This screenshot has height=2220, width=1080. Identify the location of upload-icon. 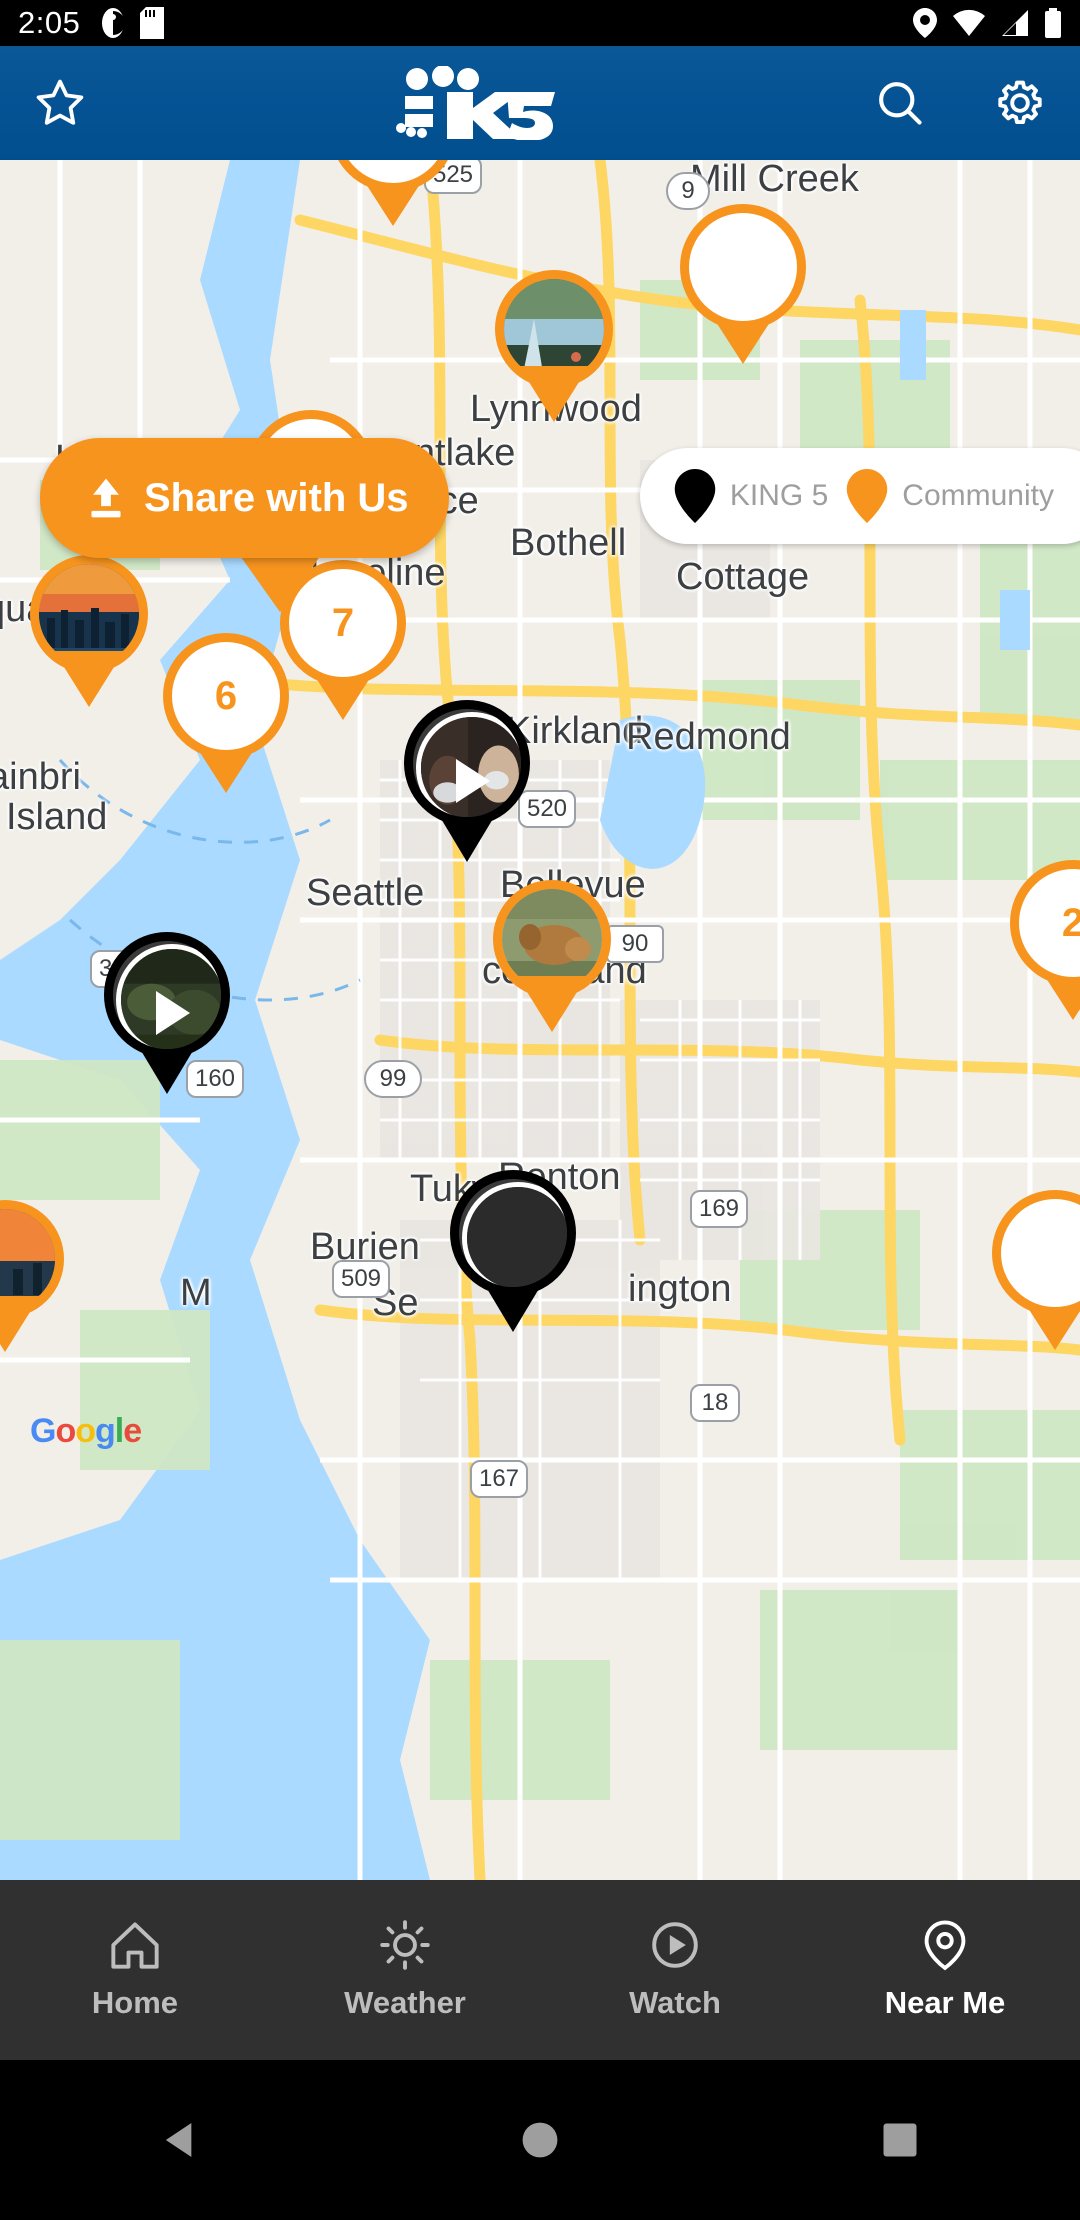
(106, 498).